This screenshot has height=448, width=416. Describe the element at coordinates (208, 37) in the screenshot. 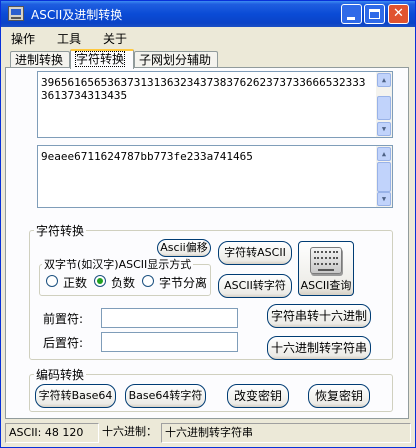

I see `menu-bar: 操作 工具 关于` at that location.